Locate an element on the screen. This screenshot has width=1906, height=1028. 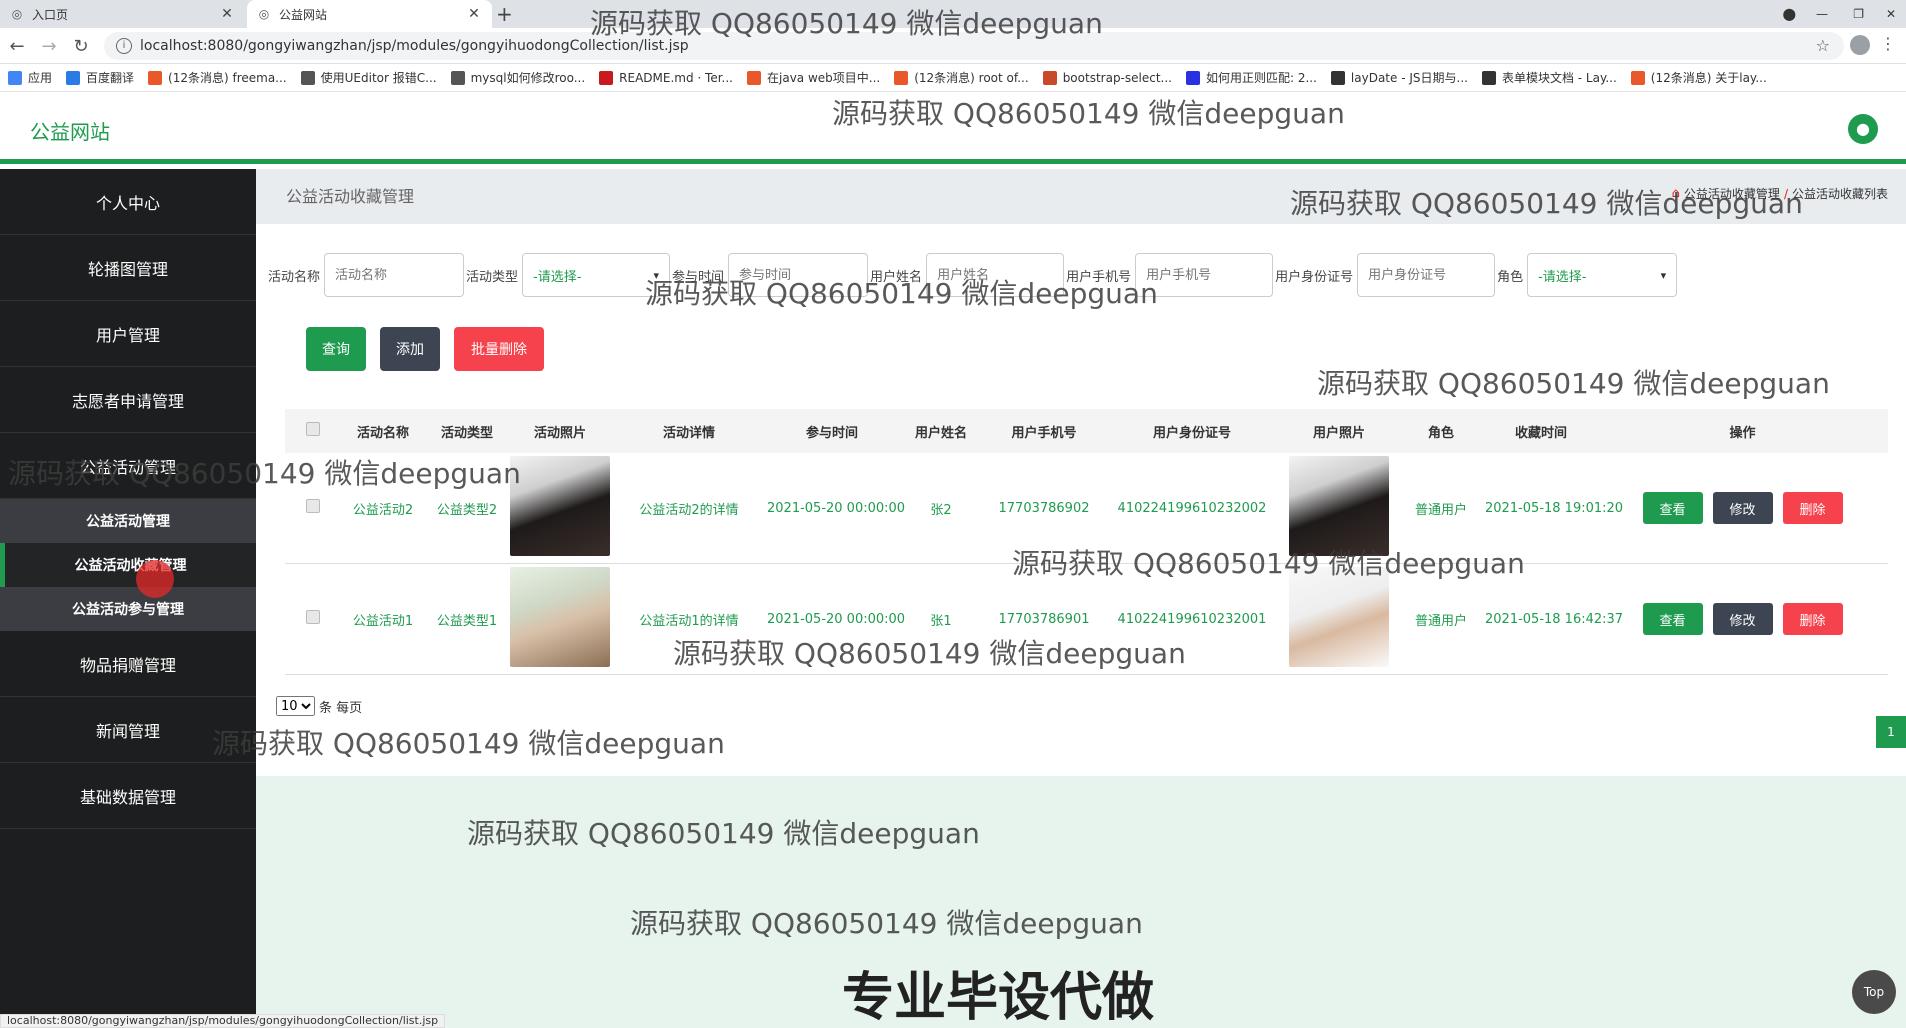
browser-tab-active: ◎ 公益网站 ✕ is located at coordinates (369, 14).